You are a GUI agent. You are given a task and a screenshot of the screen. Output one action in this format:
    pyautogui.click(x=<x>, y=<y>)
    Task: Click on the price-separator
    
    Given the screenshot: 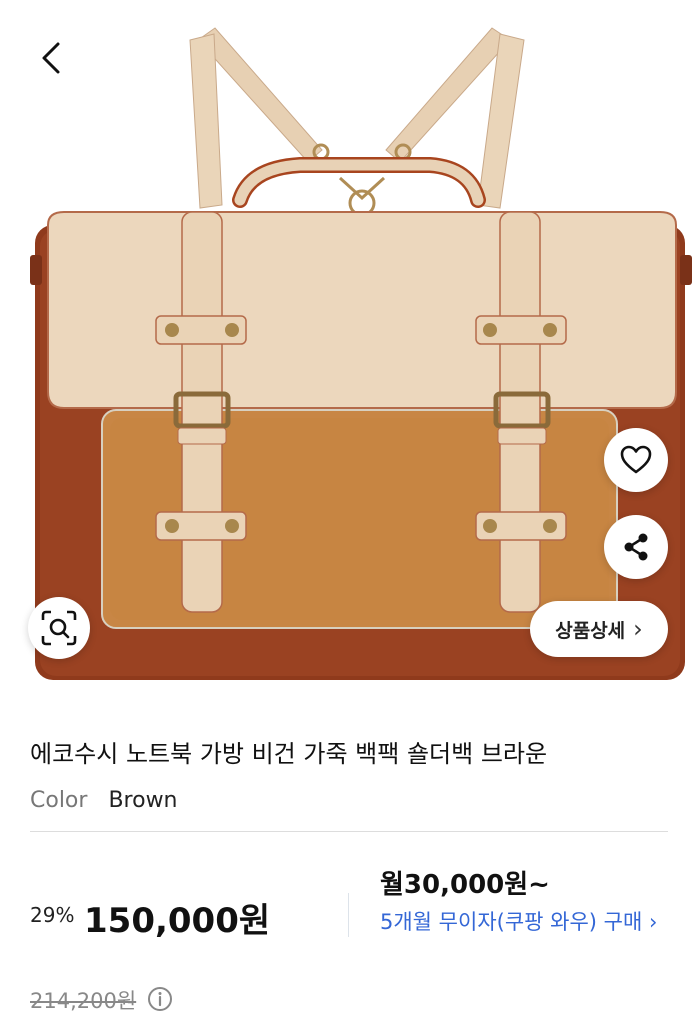 What is the action you would take?
    pyautogui.click(x=348, y=915)
    